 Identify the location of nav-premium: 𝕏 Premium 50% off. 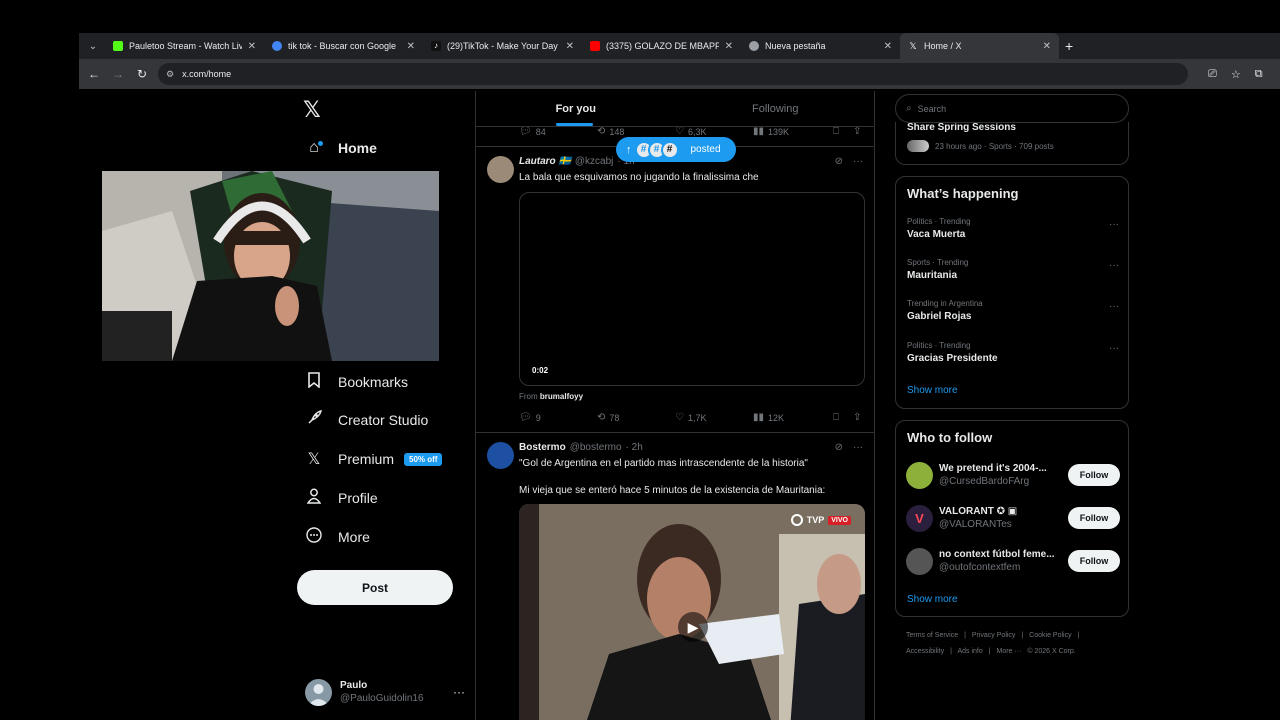
(373, 459).